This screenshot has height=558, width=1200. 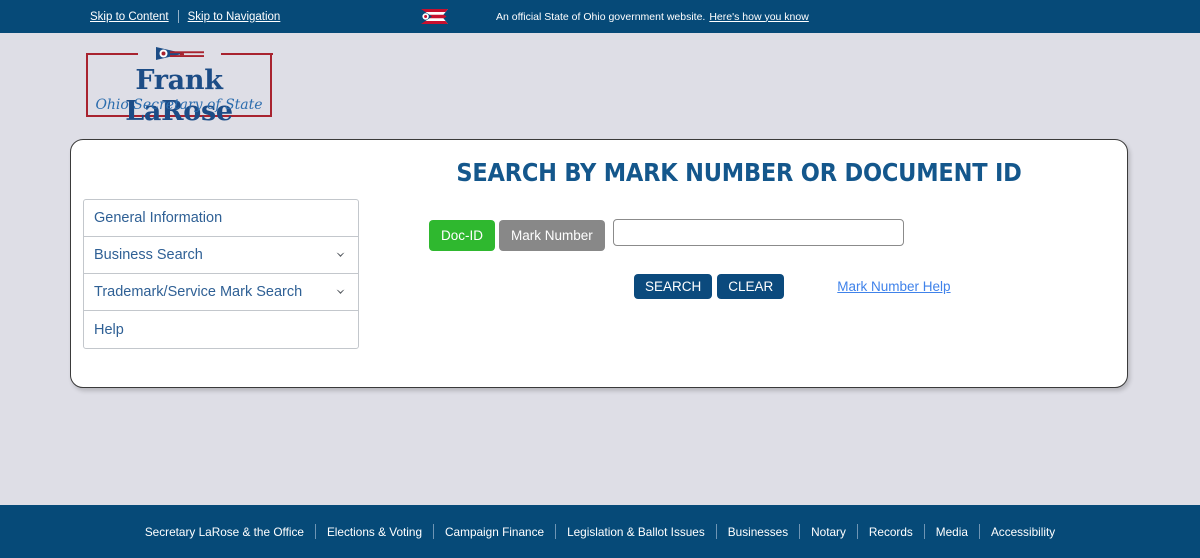 I want to click on search-input, so click(x=758, y=232).